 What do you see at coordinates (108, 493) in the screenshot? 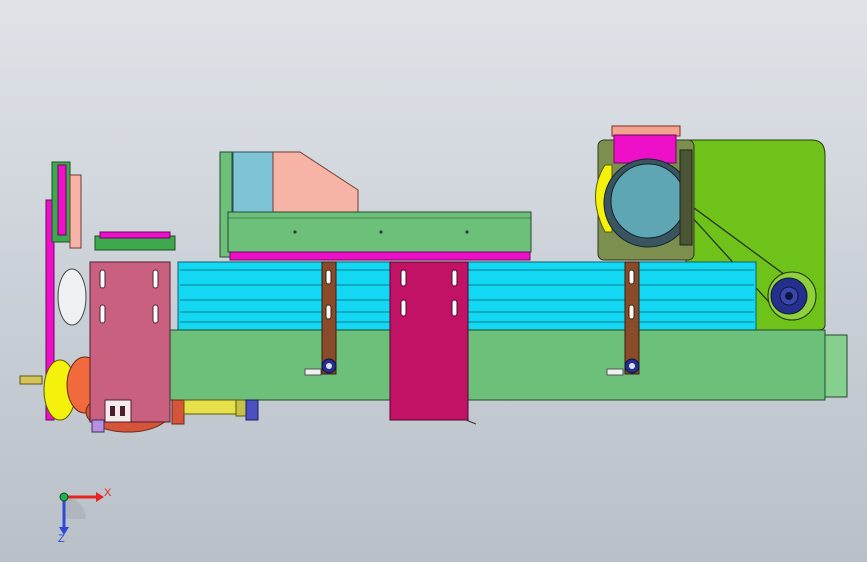
I see `x-axis-label: X` at bounding box center [108, 493].